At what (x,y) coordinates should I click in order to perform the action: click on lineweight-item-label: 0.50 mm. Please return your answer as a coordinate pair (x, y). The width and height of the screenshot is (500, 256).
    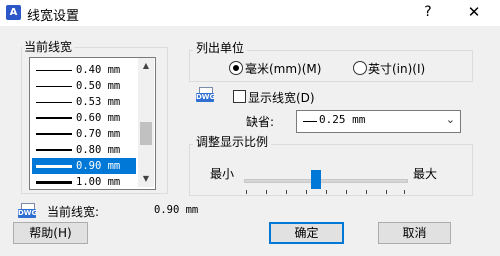
    Looking at the image, I should click on (98, 86).